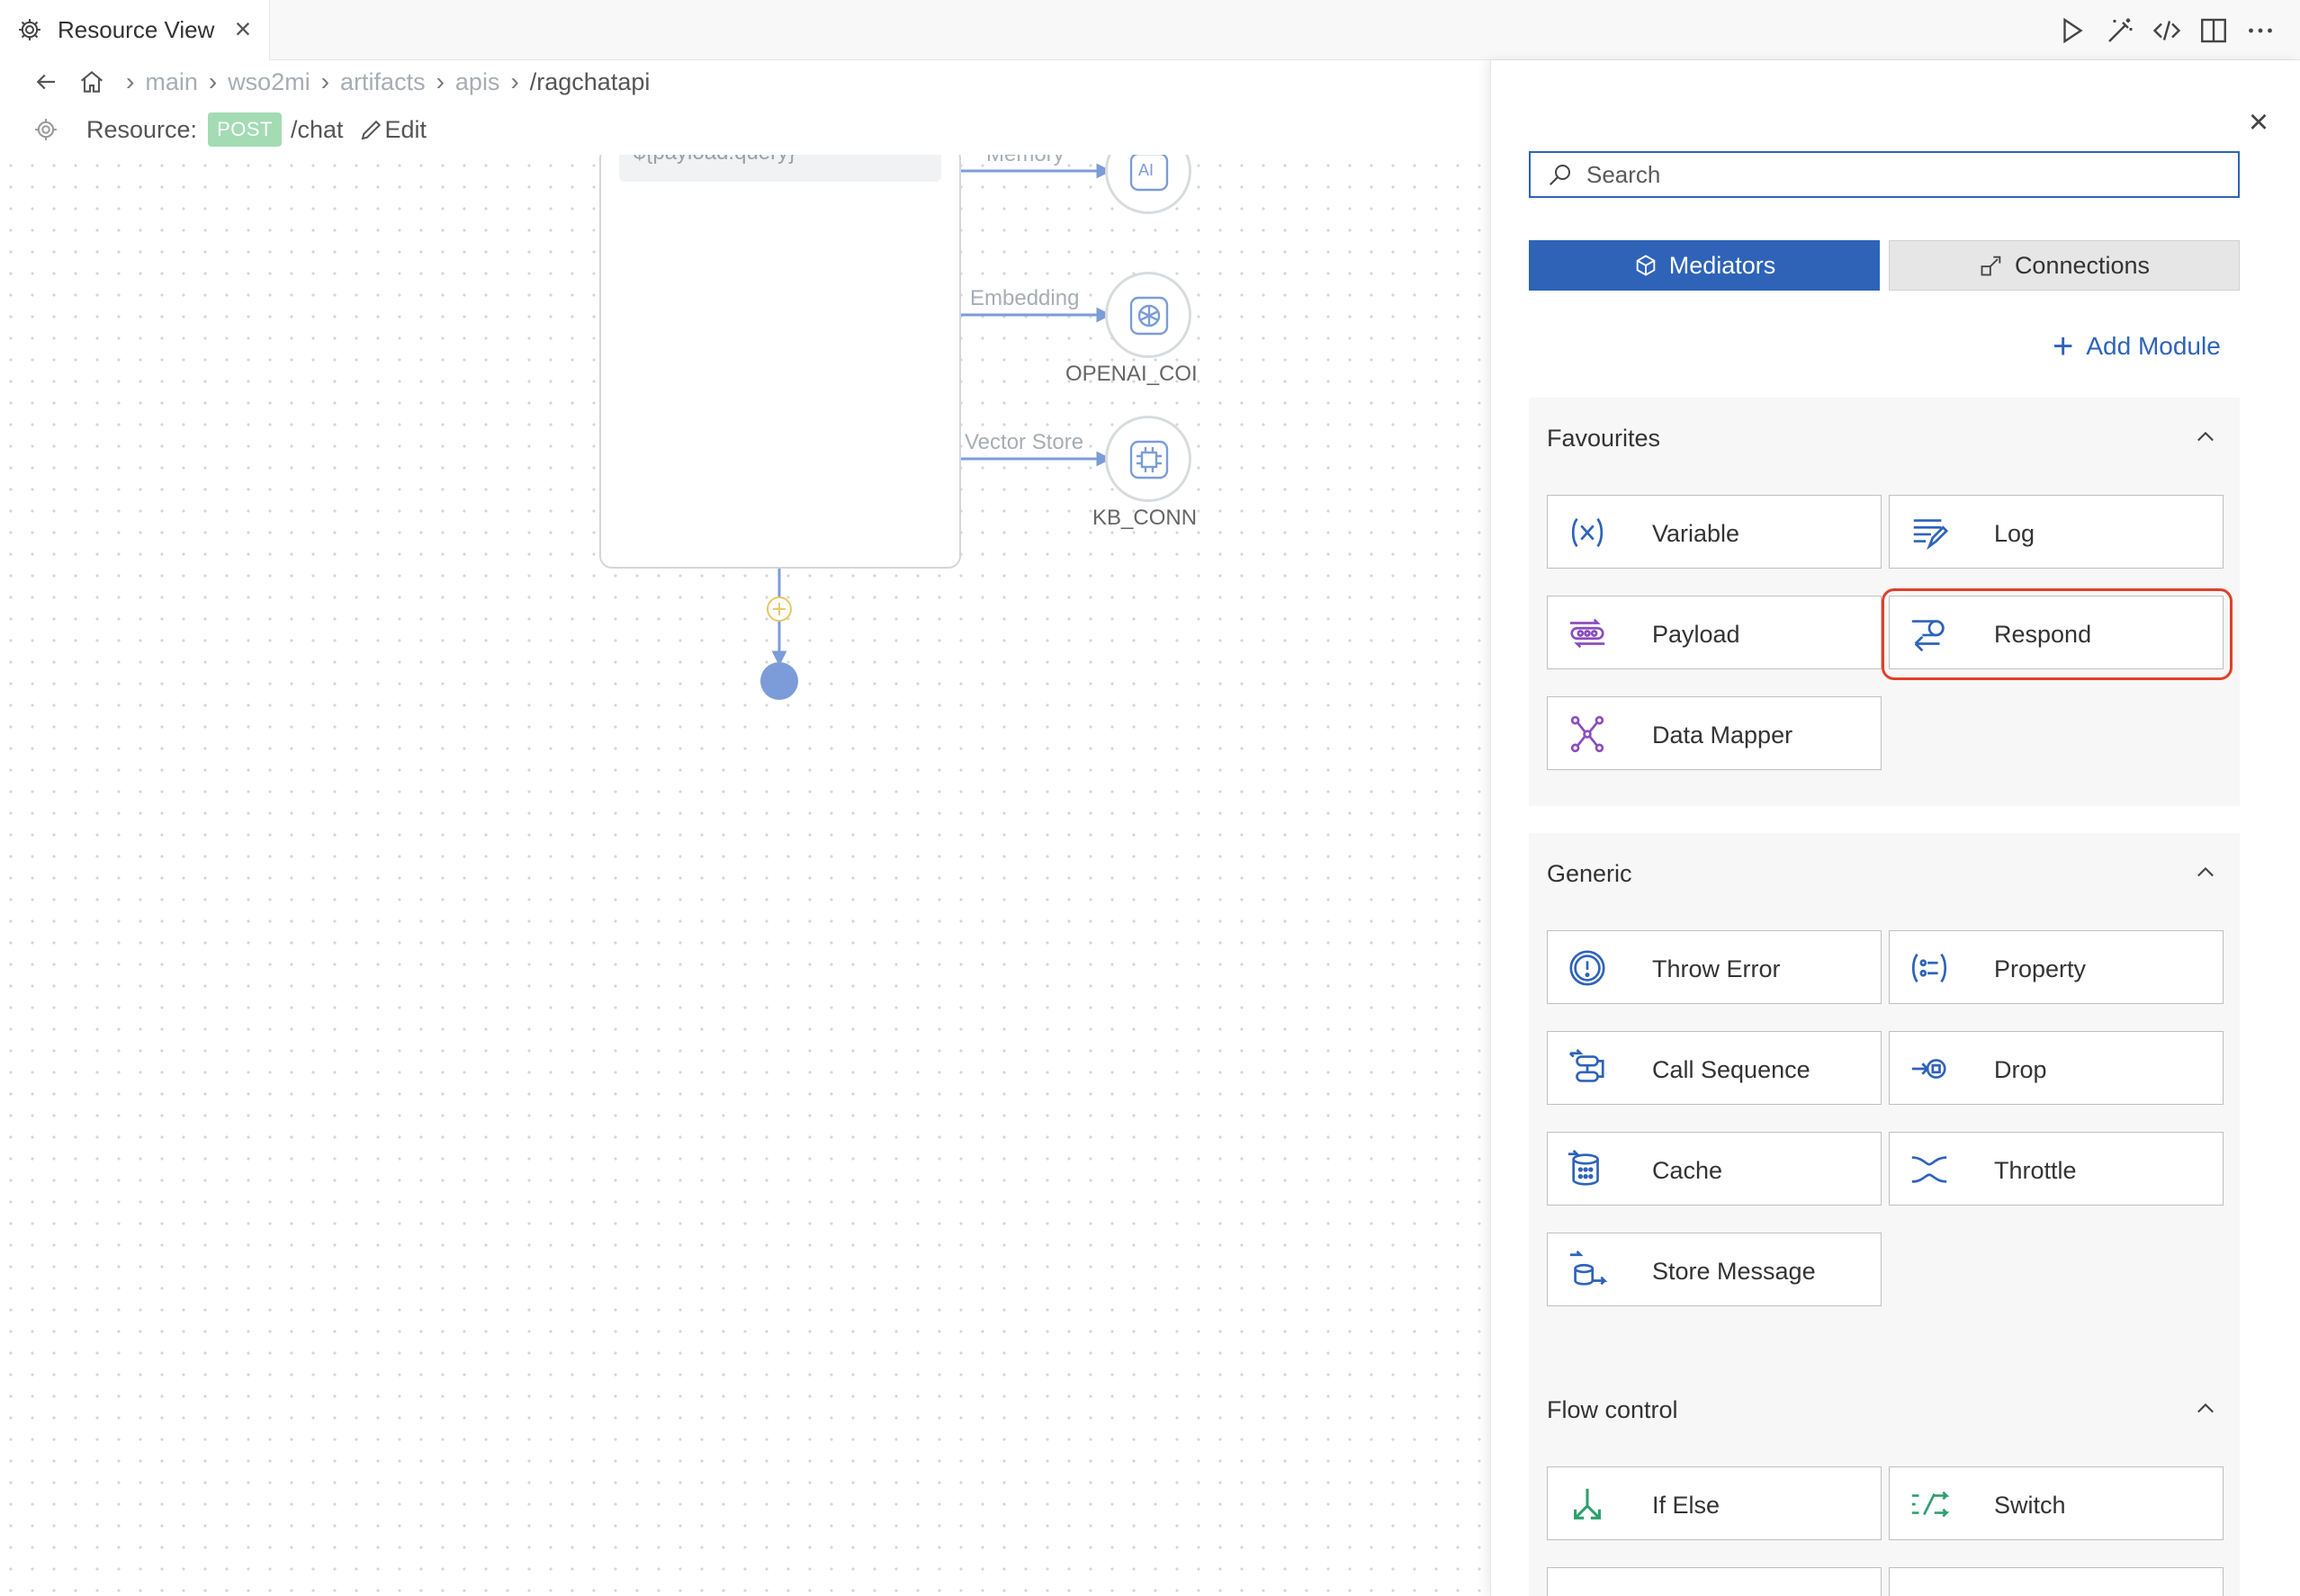 This screenshot has width=2300, height=1596. Describe the element at coordinates (2030, 1505) in the screenshot. I see `mediator-label: Switch` at that location.